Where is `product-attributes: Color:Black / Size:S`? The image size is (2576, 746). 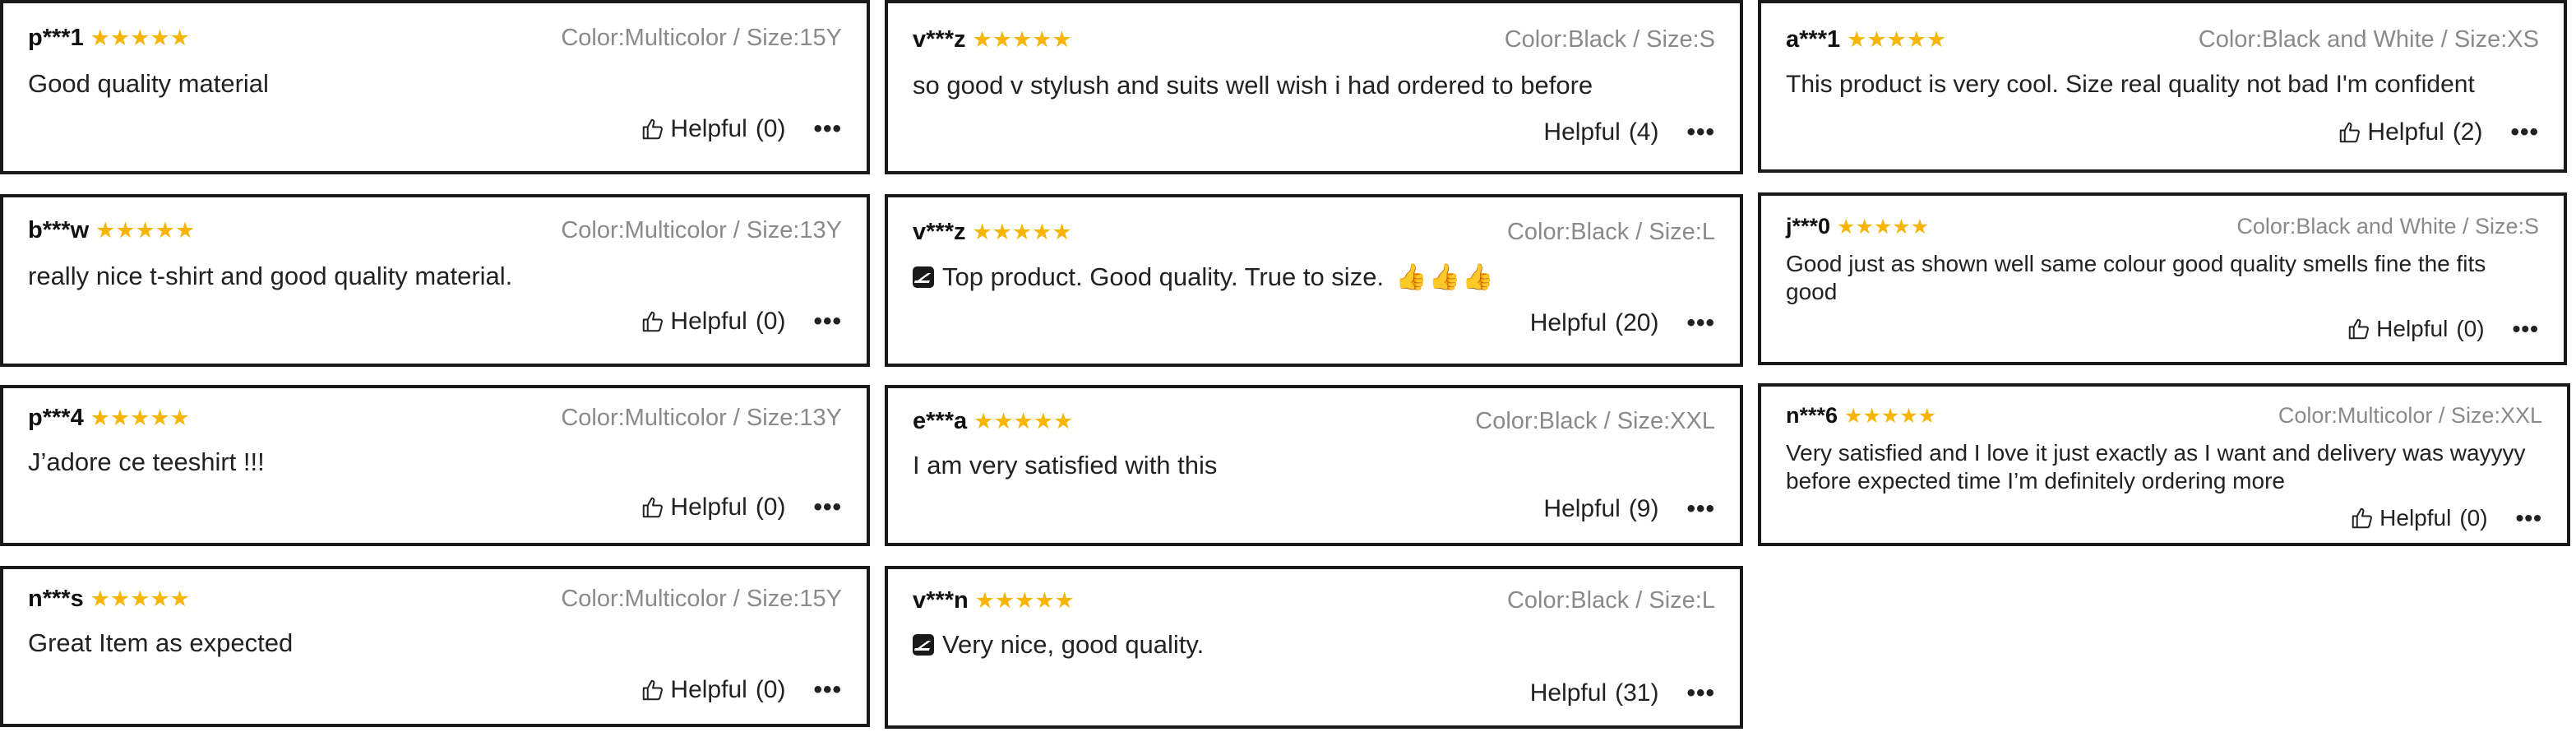 product-attributes: Color:Black / Size:S is located at coordinates (1609, 40).